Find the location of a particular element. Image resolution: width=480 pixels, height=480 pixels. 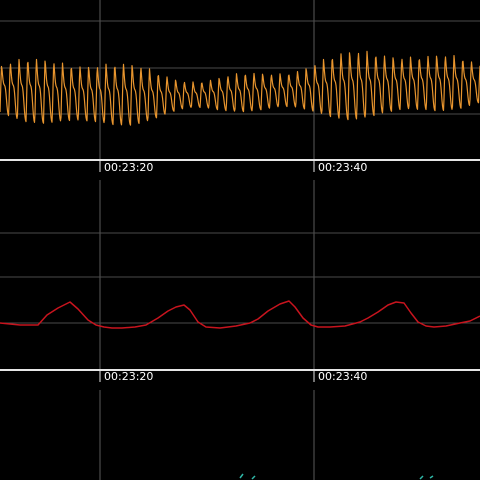

pressure-trace is located at coordinates (240, 314).